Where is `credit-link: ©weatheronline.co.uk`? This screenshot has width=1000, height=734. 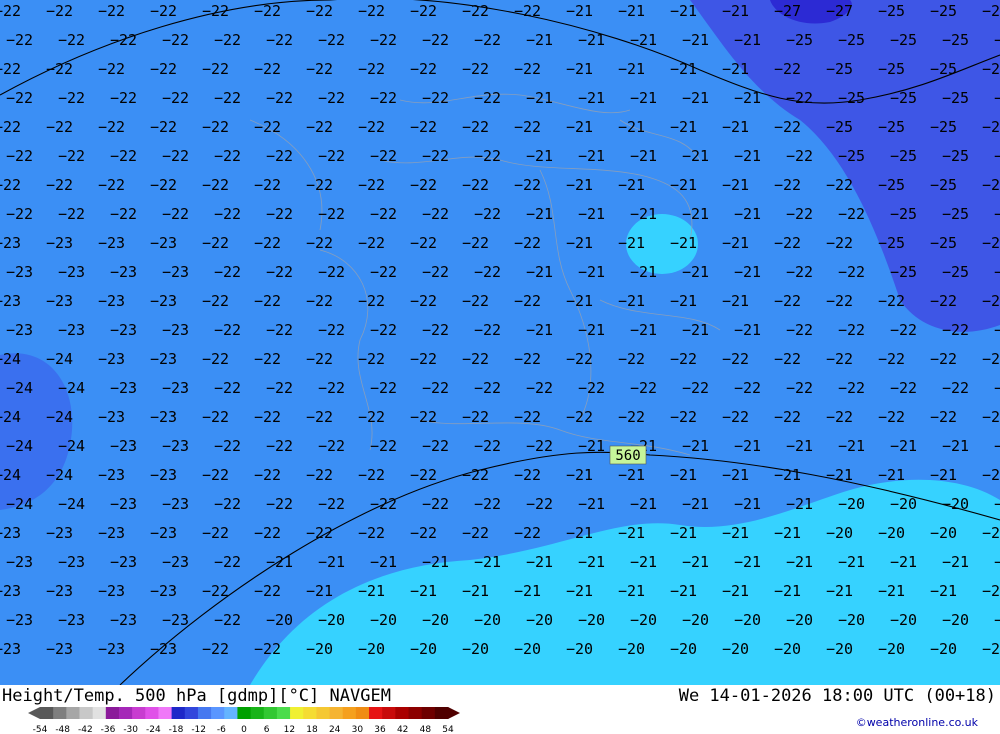
credit-link: ©weatheronline.co.uk is located at coordinates (917, 722).